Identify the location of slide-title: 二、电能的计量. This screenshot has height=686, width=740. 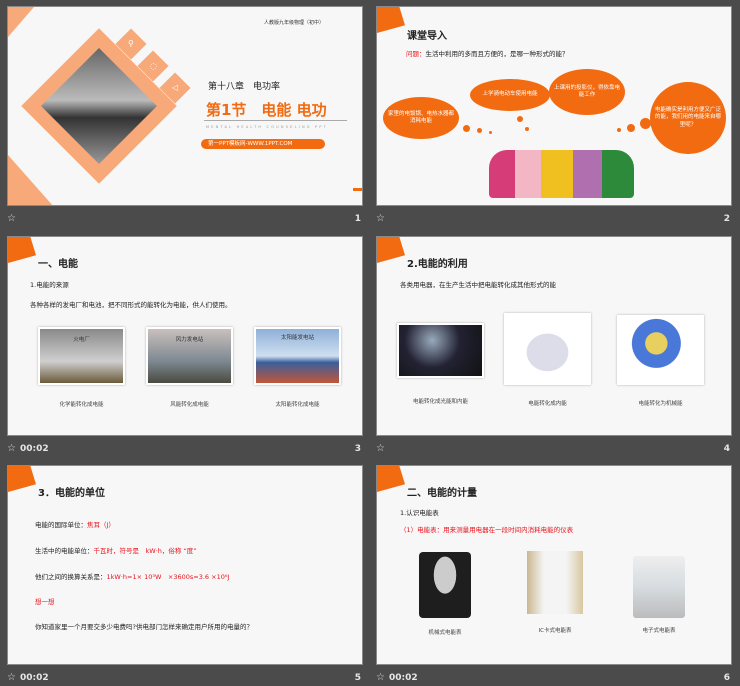
(442, 493).